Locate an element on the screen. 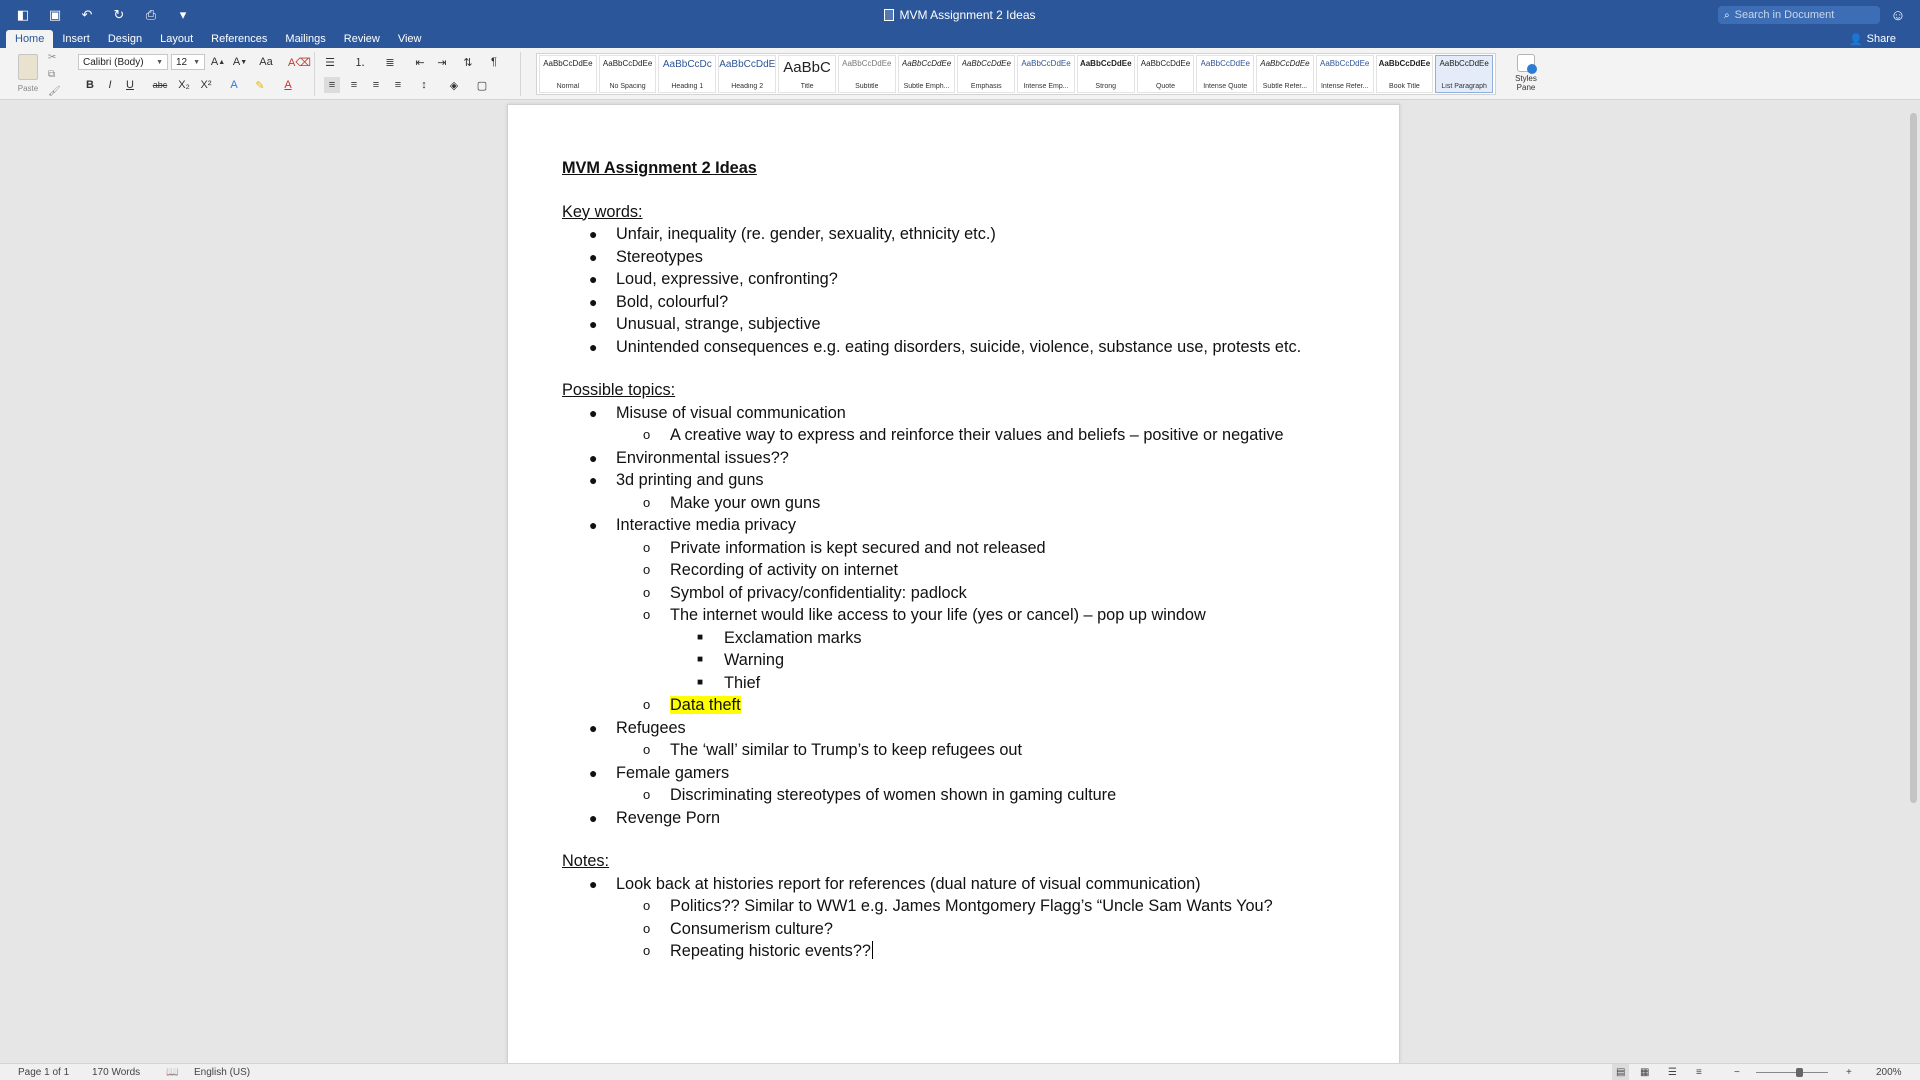 The image size is (1920, 1080). zoom-slider is located at coordinates (1792, 1072).